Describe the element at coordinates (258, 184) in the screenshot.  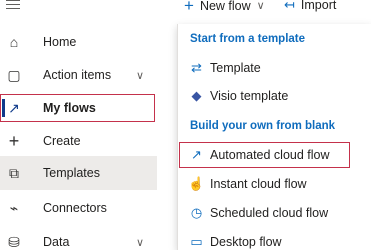
I see `menu-item-label: Instant cloud flow` at that location.